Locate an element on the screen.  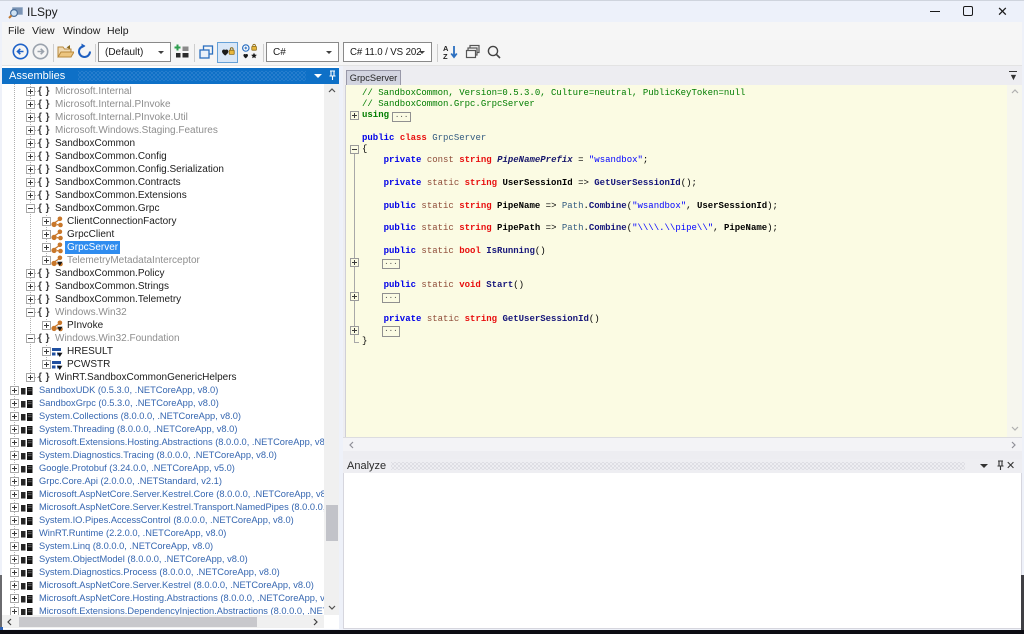
svg-text: Z is located at coordinates (445, 56).